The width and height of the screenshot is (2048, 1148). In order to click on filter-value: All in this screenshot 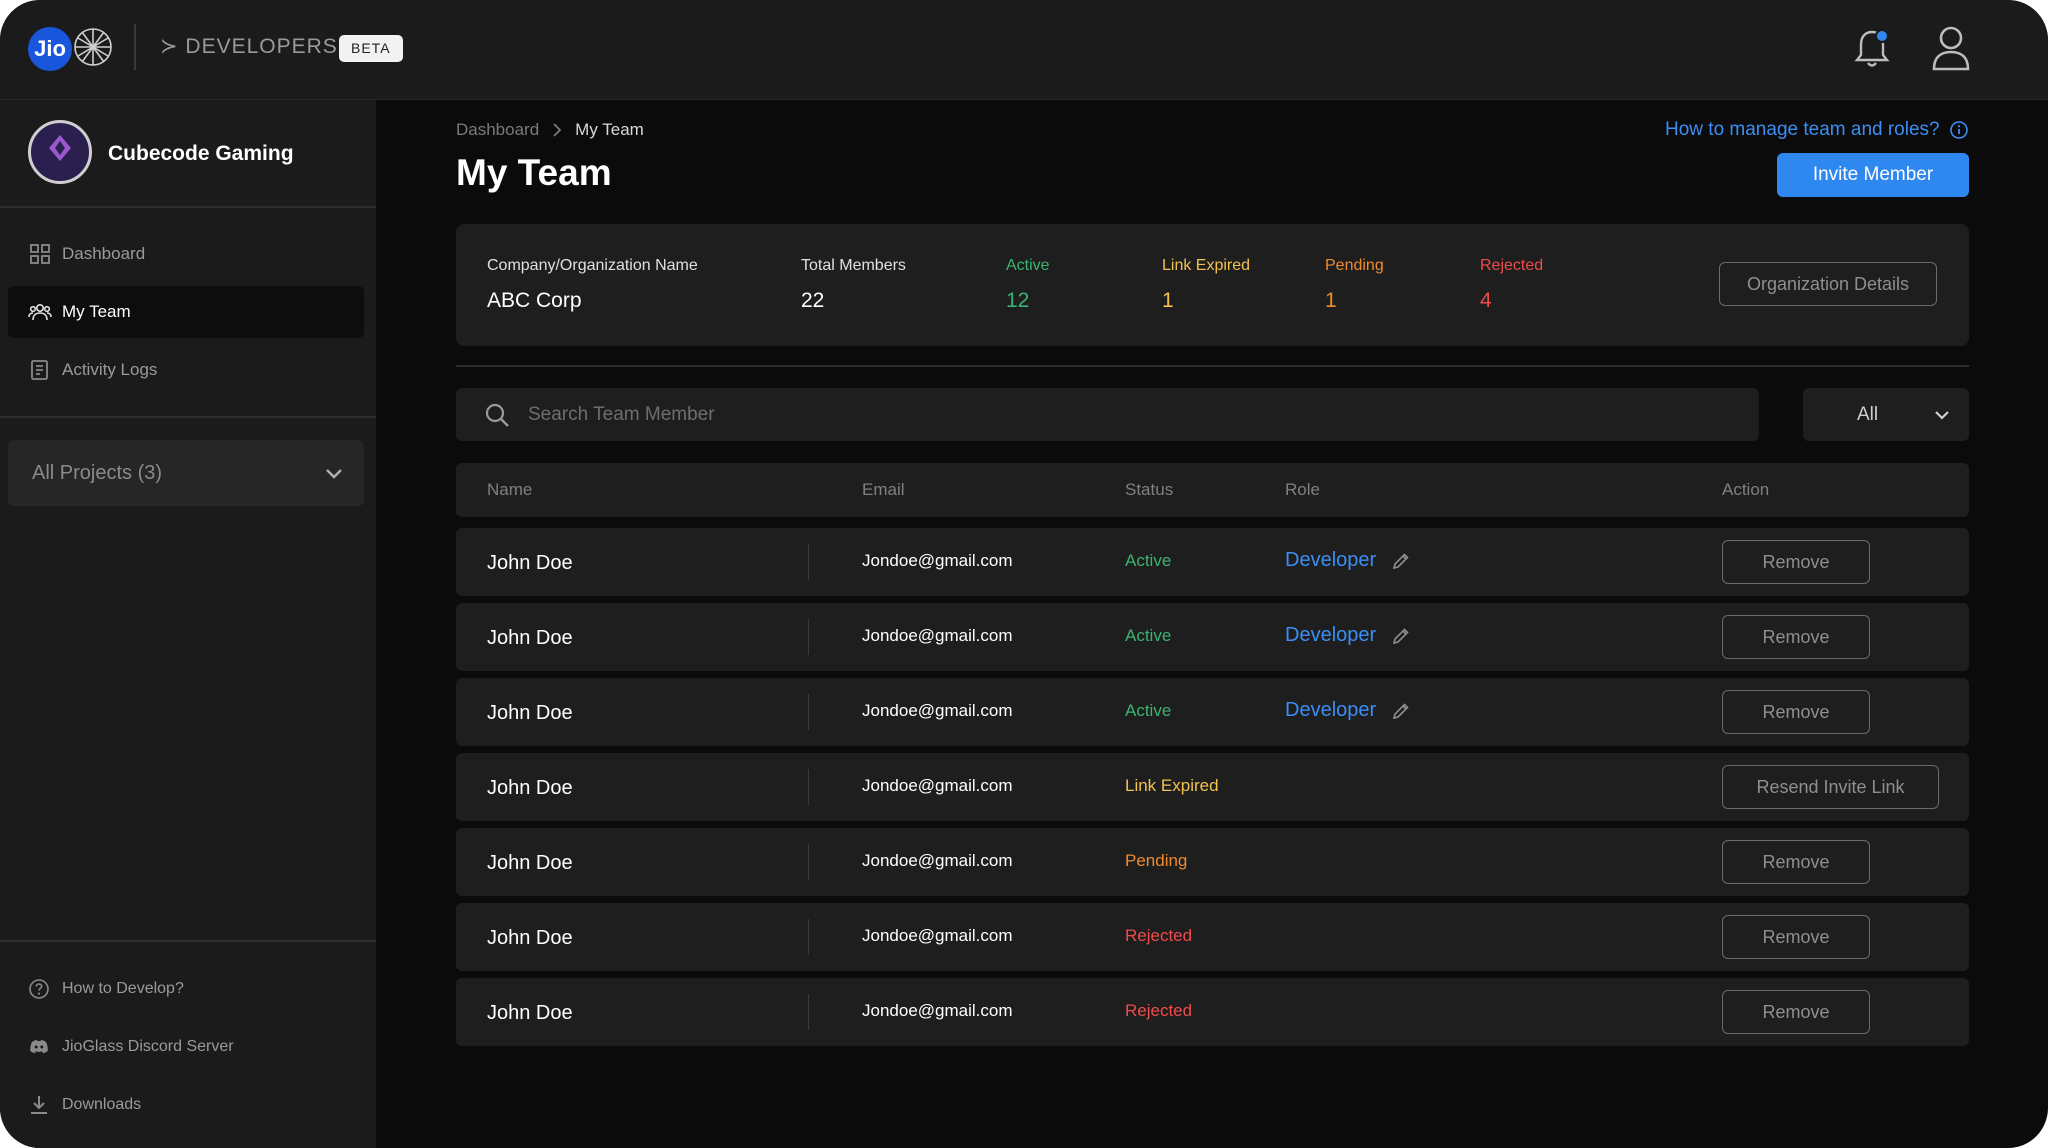, I will do `click(1868, 414)`.